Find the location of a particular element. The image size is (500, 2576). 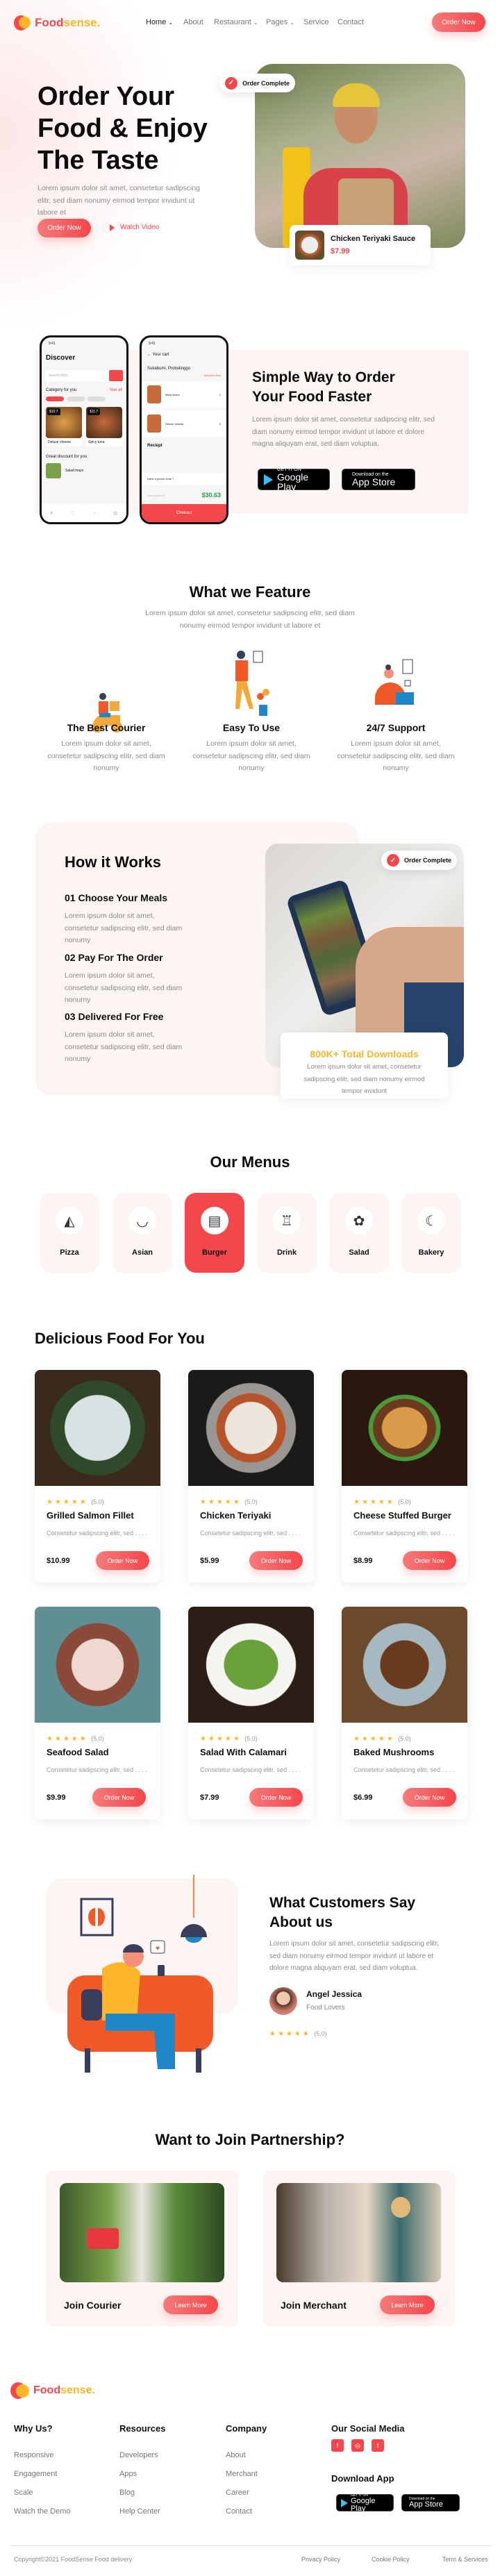

nav-contact: Contact is located at coordinates (351, 22).